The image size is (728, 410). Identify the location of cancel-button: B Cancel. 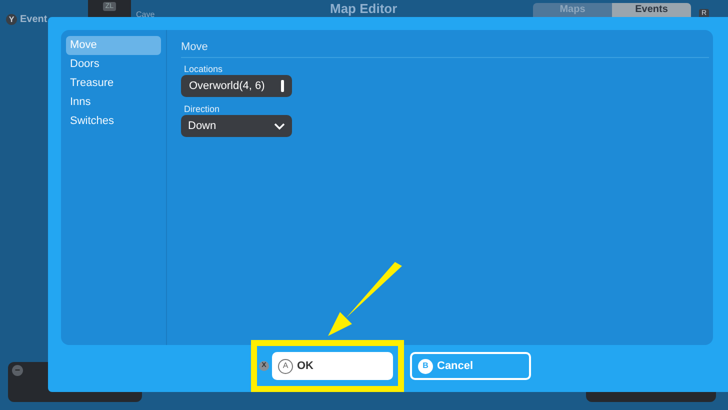
(470, 366).